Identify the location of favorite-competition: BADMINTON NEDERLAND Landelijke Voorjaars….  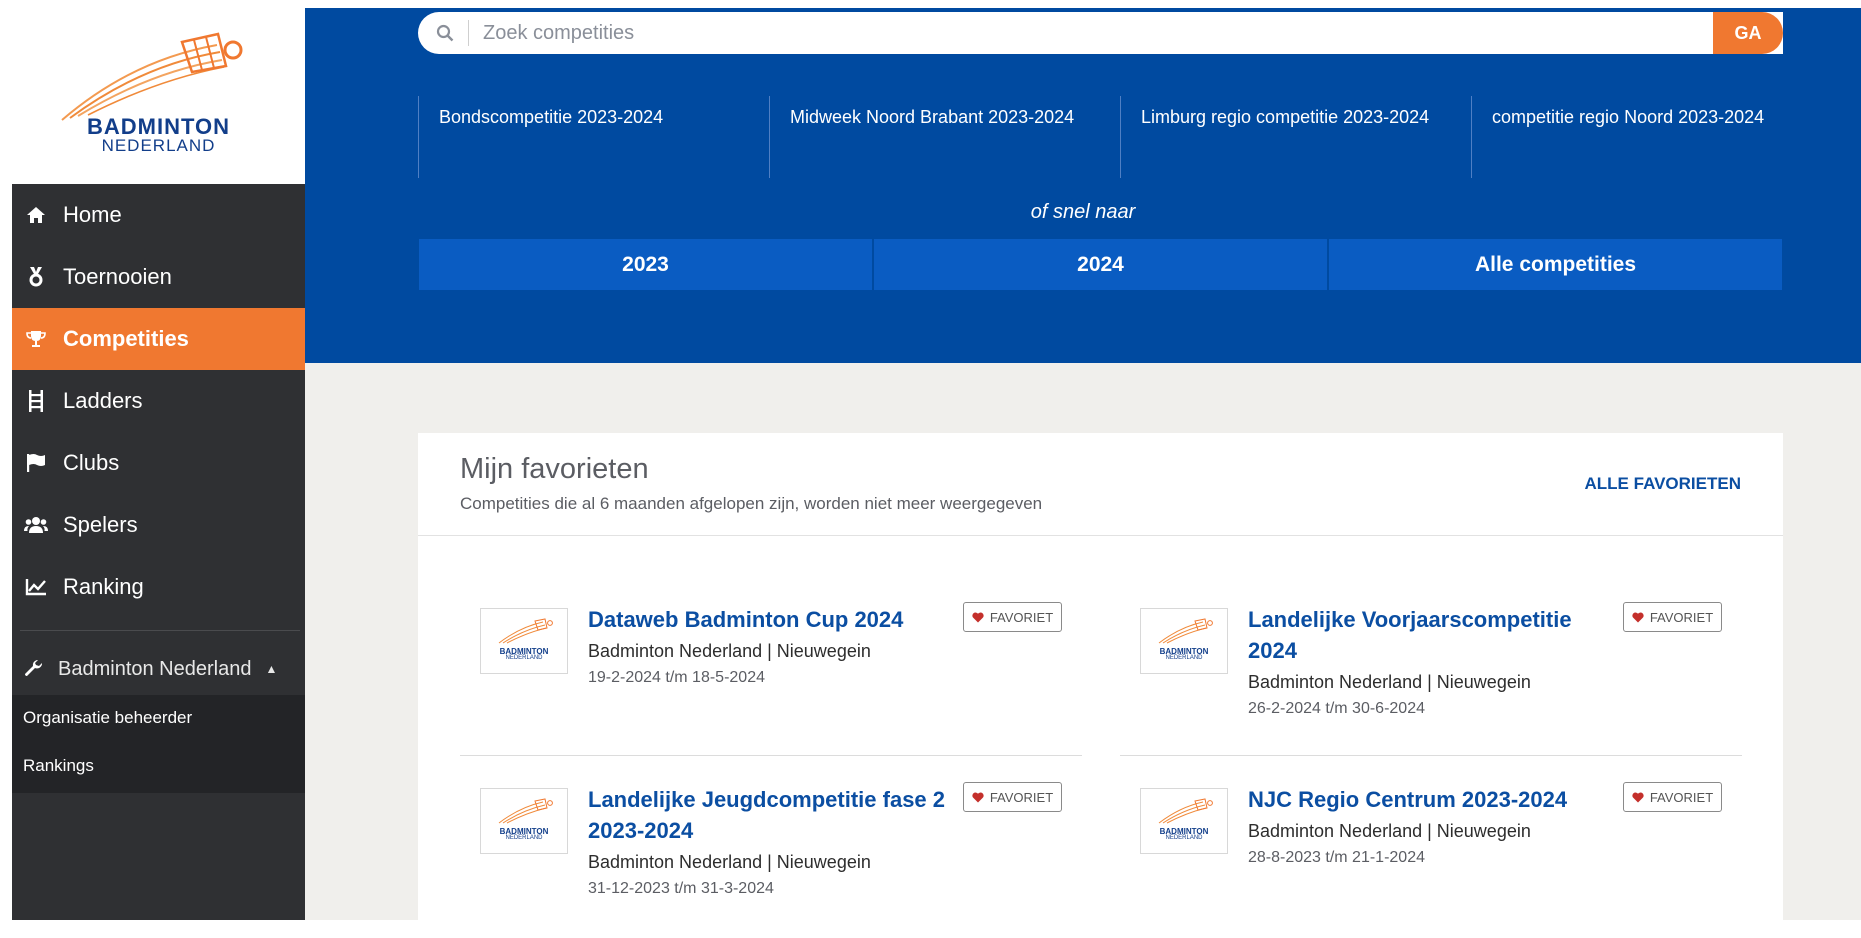
(1421, 680).